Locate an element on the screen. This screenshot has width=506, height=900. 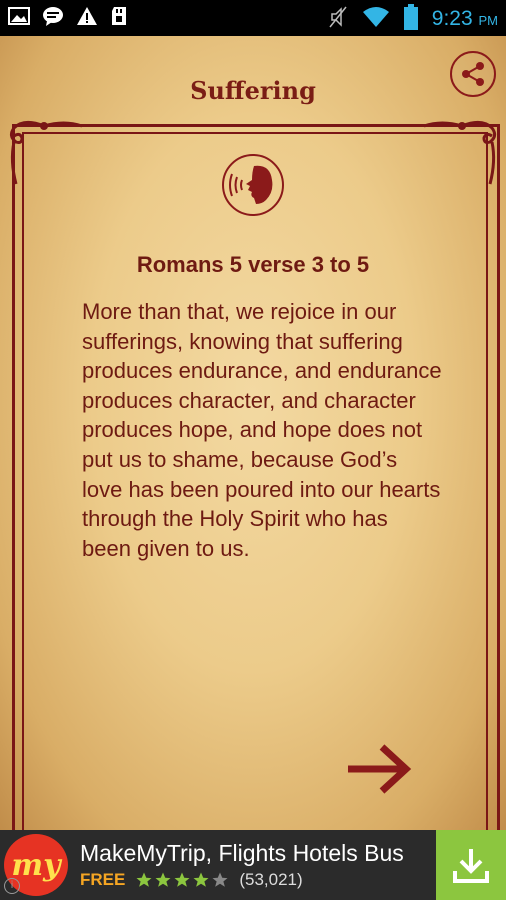
warning-icon is located at coordinates (87, 18).